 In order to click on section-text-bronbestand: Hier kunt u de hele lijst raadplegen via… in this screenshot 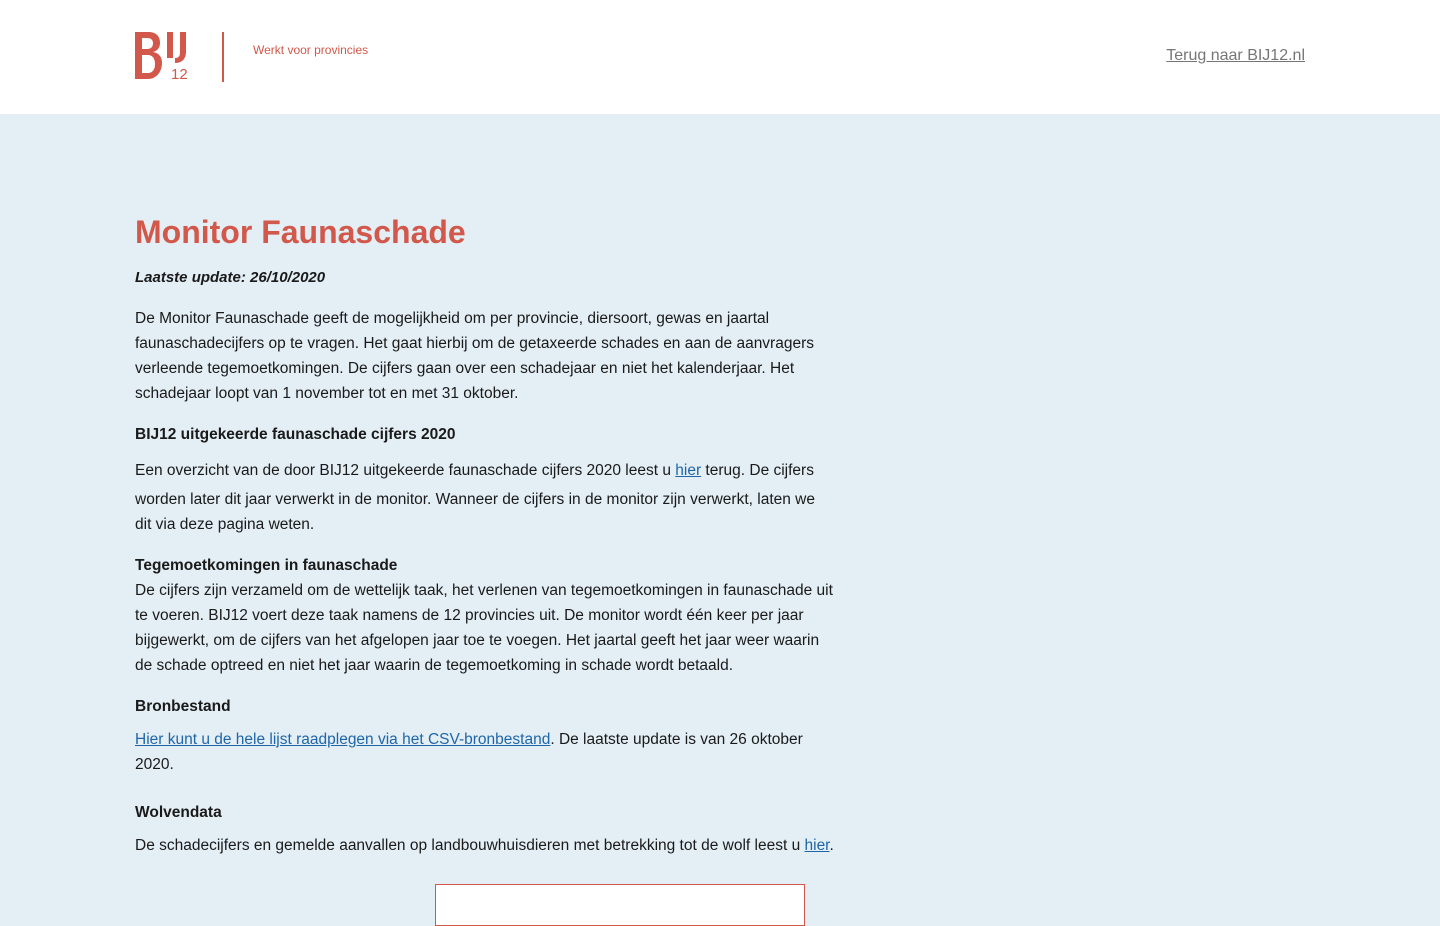, I will do `click(485, 752)`.